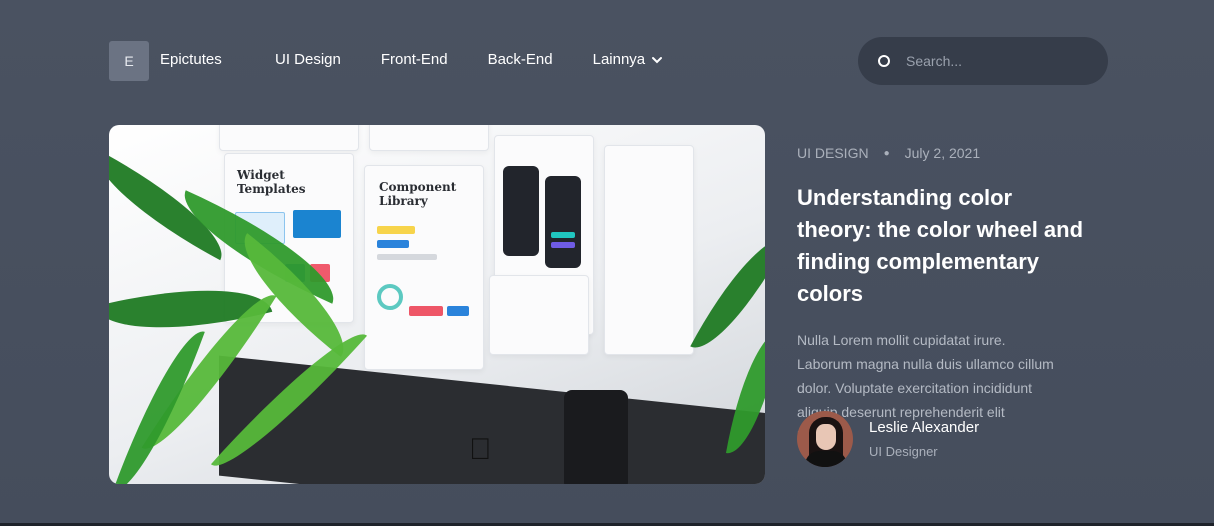 The height and width of the screenshot is (526, 1214). What do you see at coordinates (884, 61) in the screenshot?
I see `search-icon` at bounding box center [884, 61].